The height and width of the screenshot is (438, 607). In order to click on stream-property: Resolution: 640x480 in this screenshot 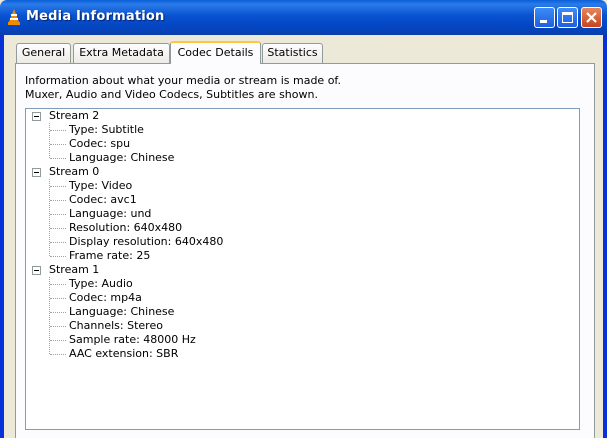, I will do `click(126, 227)`.